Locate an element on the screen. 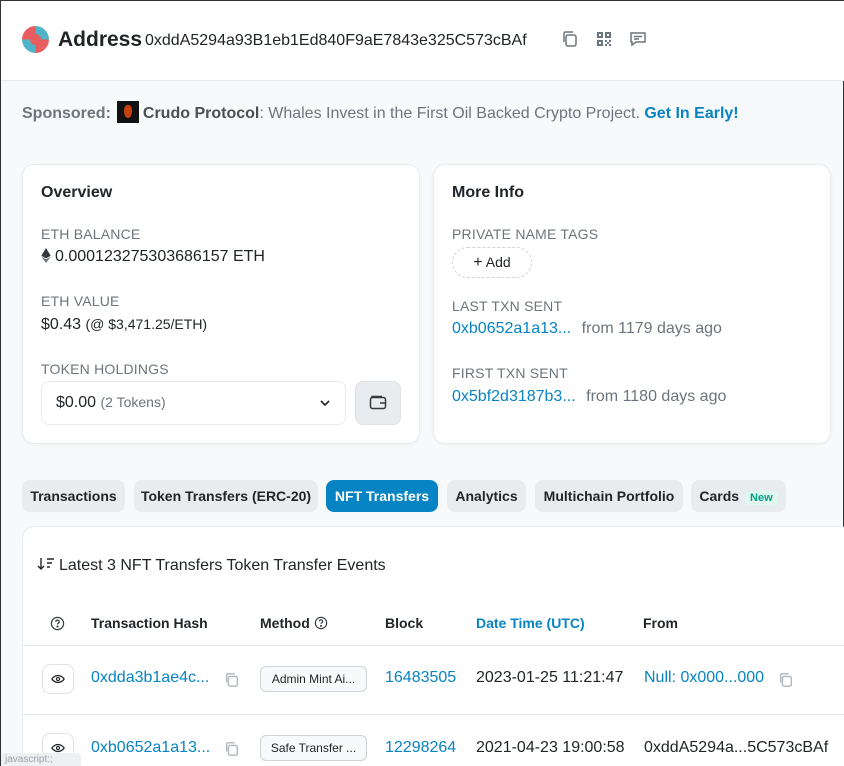 The height and width of the screenshot is (766, 844). sponsor-cta-link: Get In Early! is located at coordinates (691, 113).